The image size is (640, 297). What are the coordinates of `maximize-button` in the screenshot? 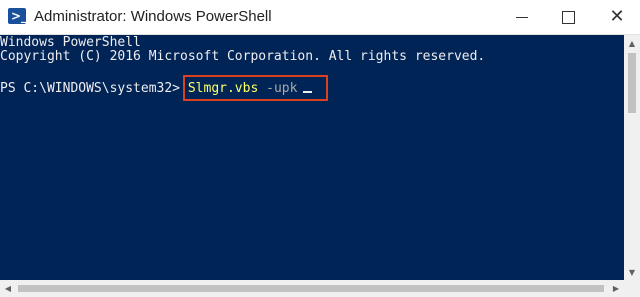 It's located at (568, 17).